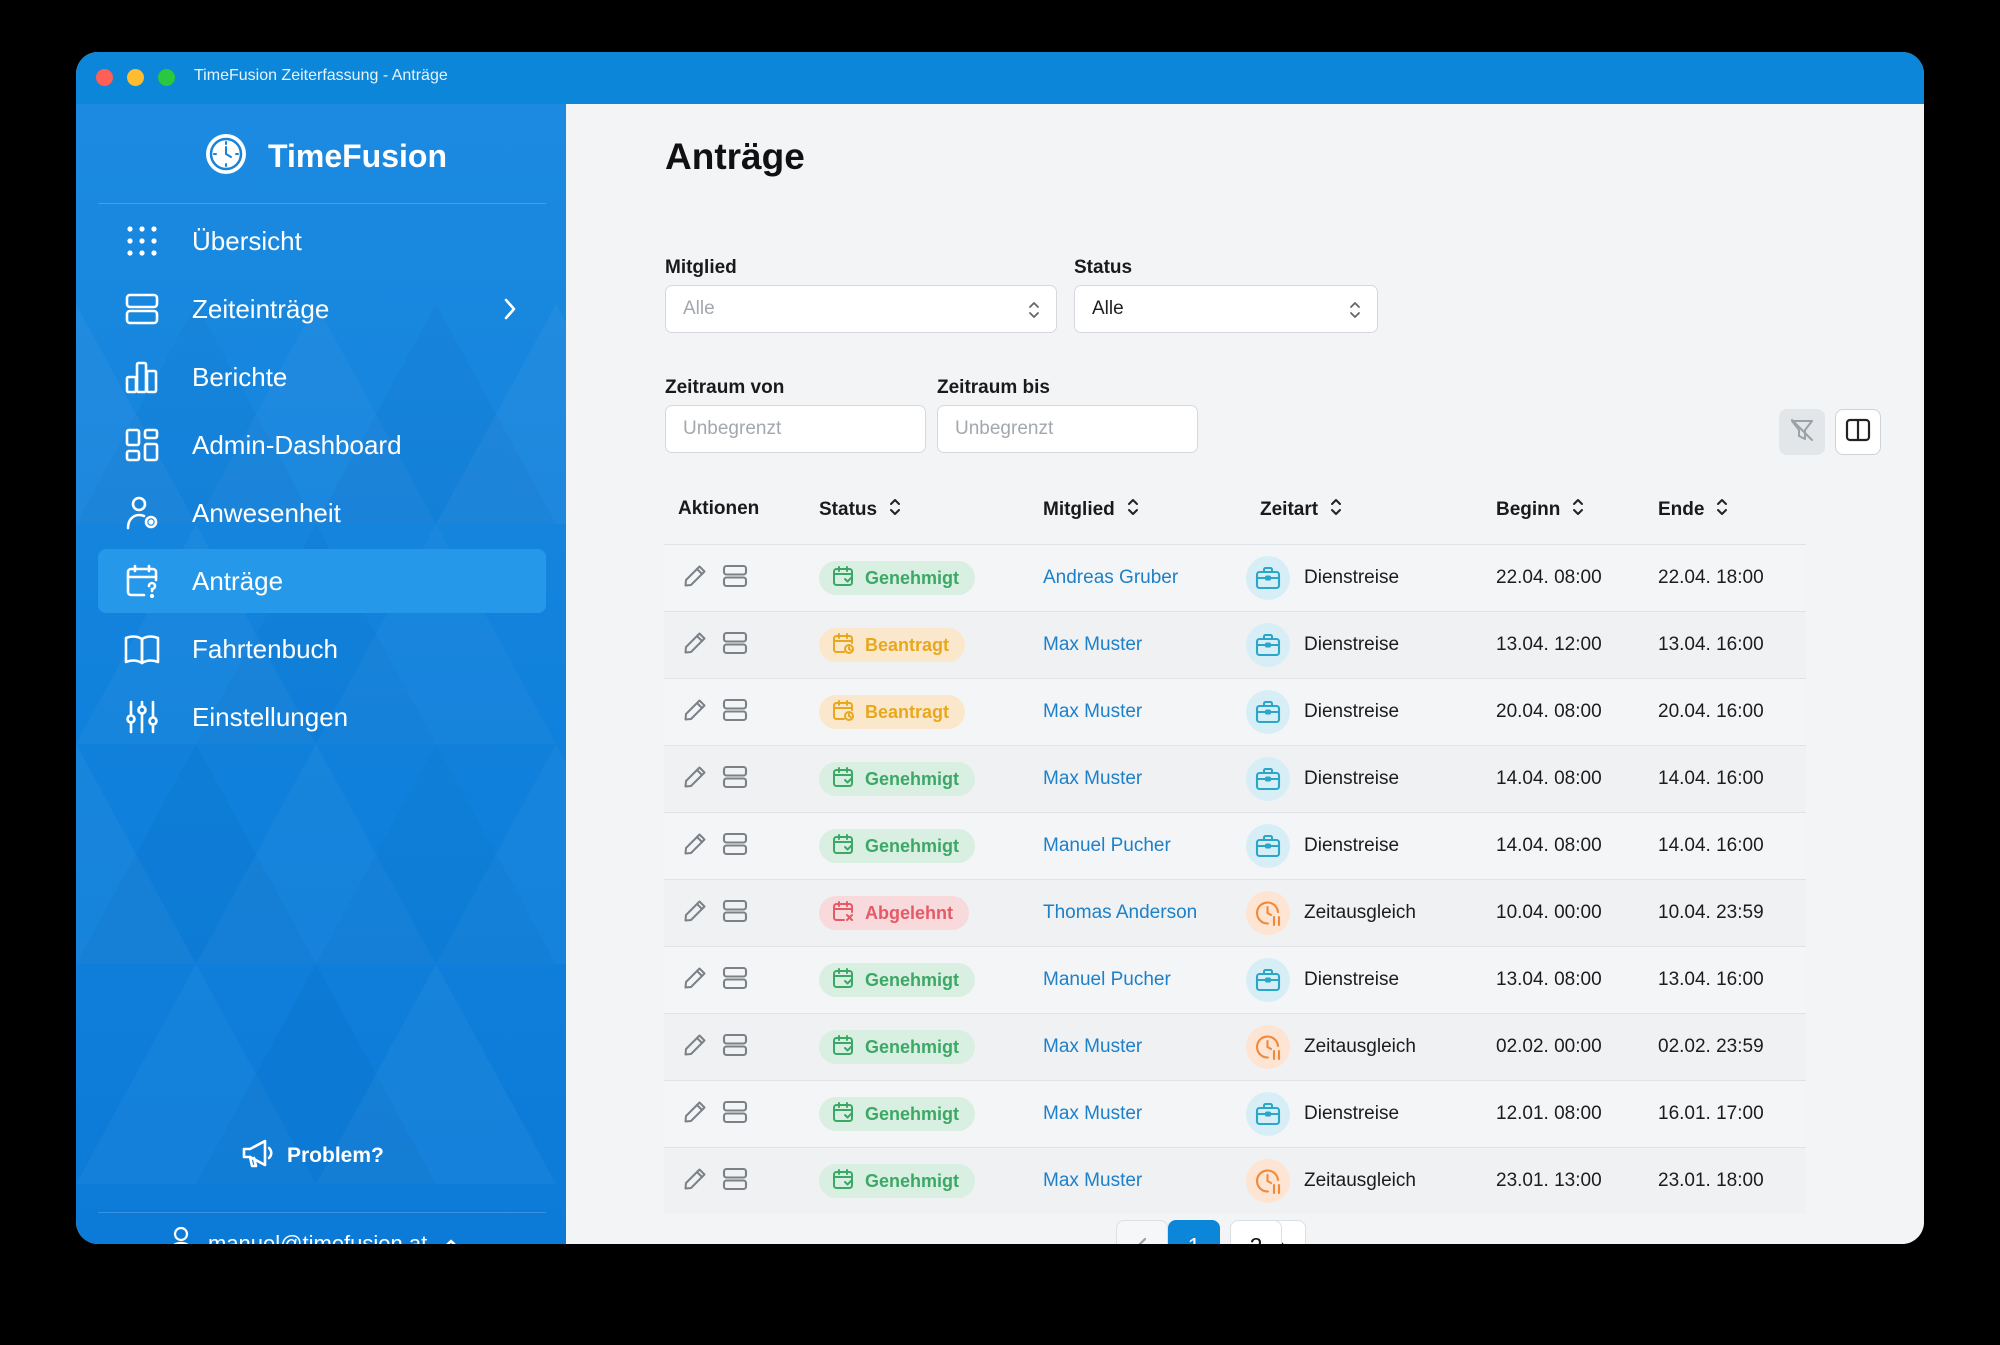 The image size is (2000, 1345). What do you see at coordinates (166, 77) in the screenshot?
I see `zoom-window-button` at bounding box center [166, 77].